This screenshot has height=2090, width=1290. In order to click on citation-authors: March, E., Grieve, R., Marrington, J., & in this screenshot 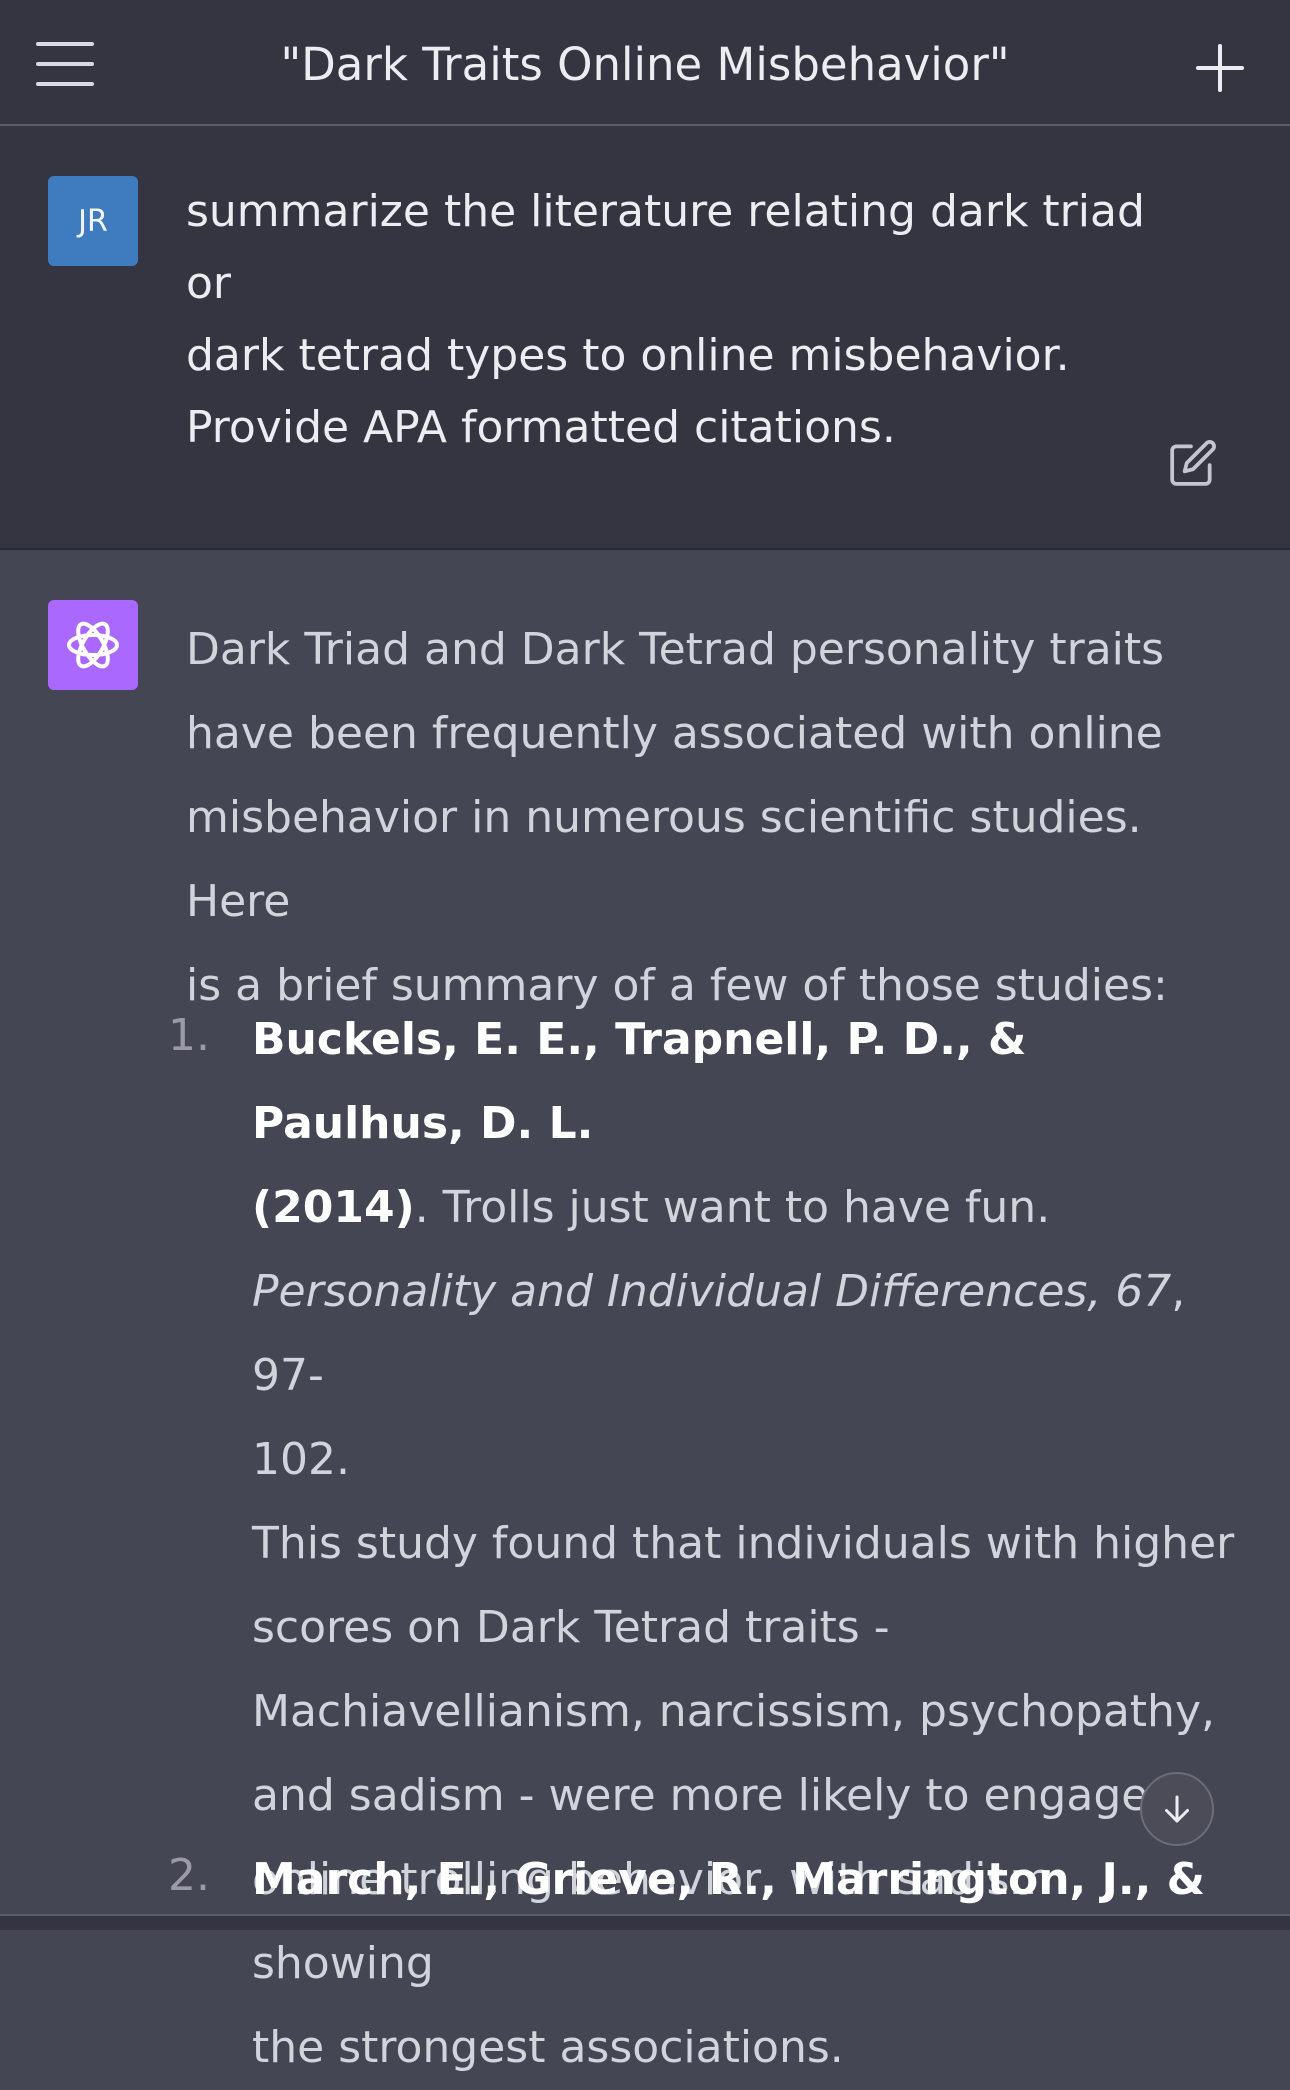, I will do `click(729, 1879)`.